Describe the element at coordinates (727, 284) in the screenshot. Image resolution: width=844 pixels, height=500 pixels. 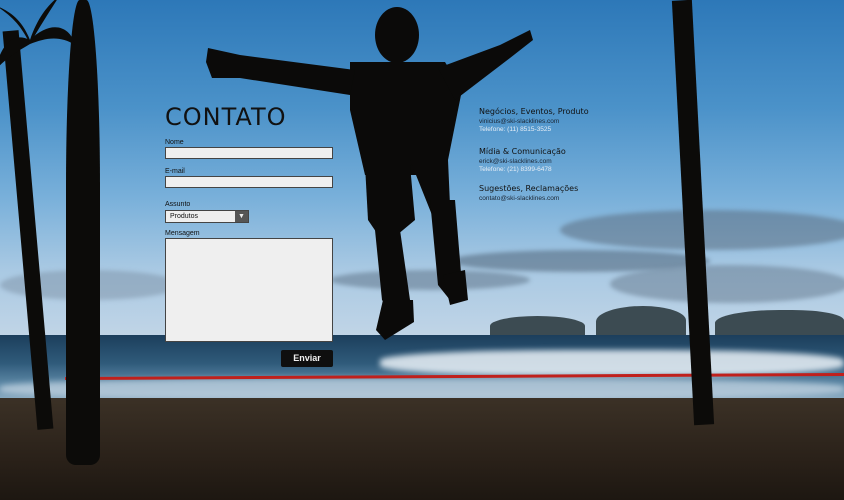
I see `cloud` at that location.